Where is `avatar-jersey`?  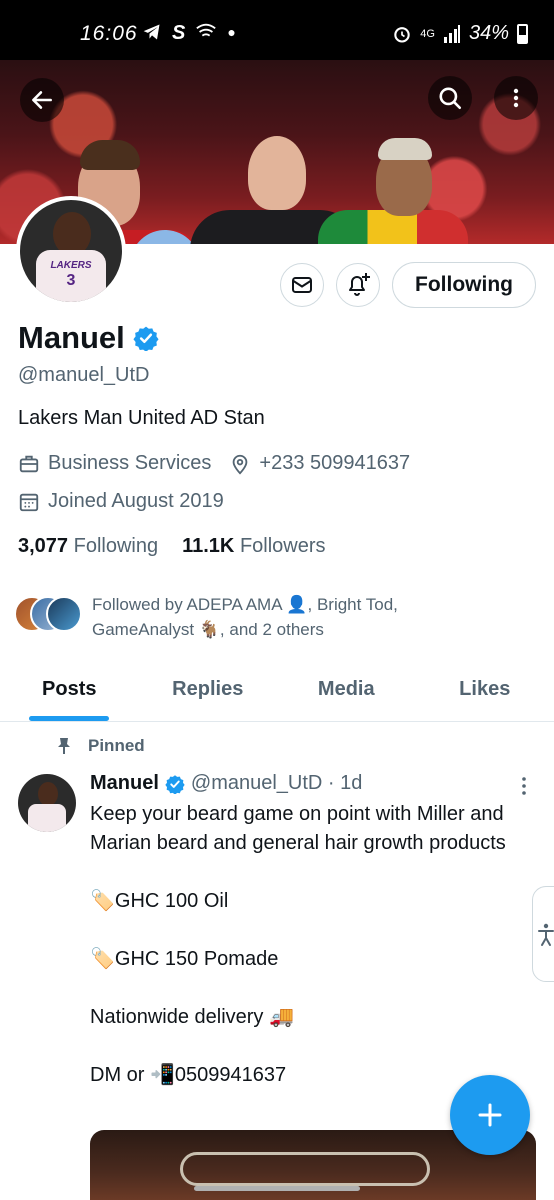
avatar-jersey is located at coordinates (47, 818).